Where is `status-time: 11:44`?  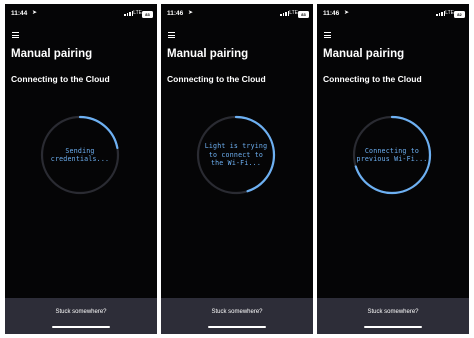 status-time: 11:44 is located at coordinates (19, 13).